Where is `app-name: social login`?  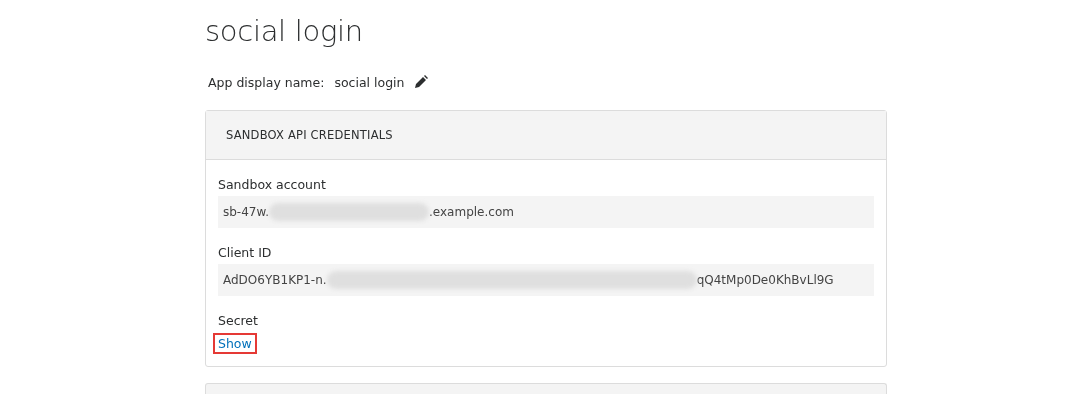 app-name: social login is located at coordinates (369, 82).